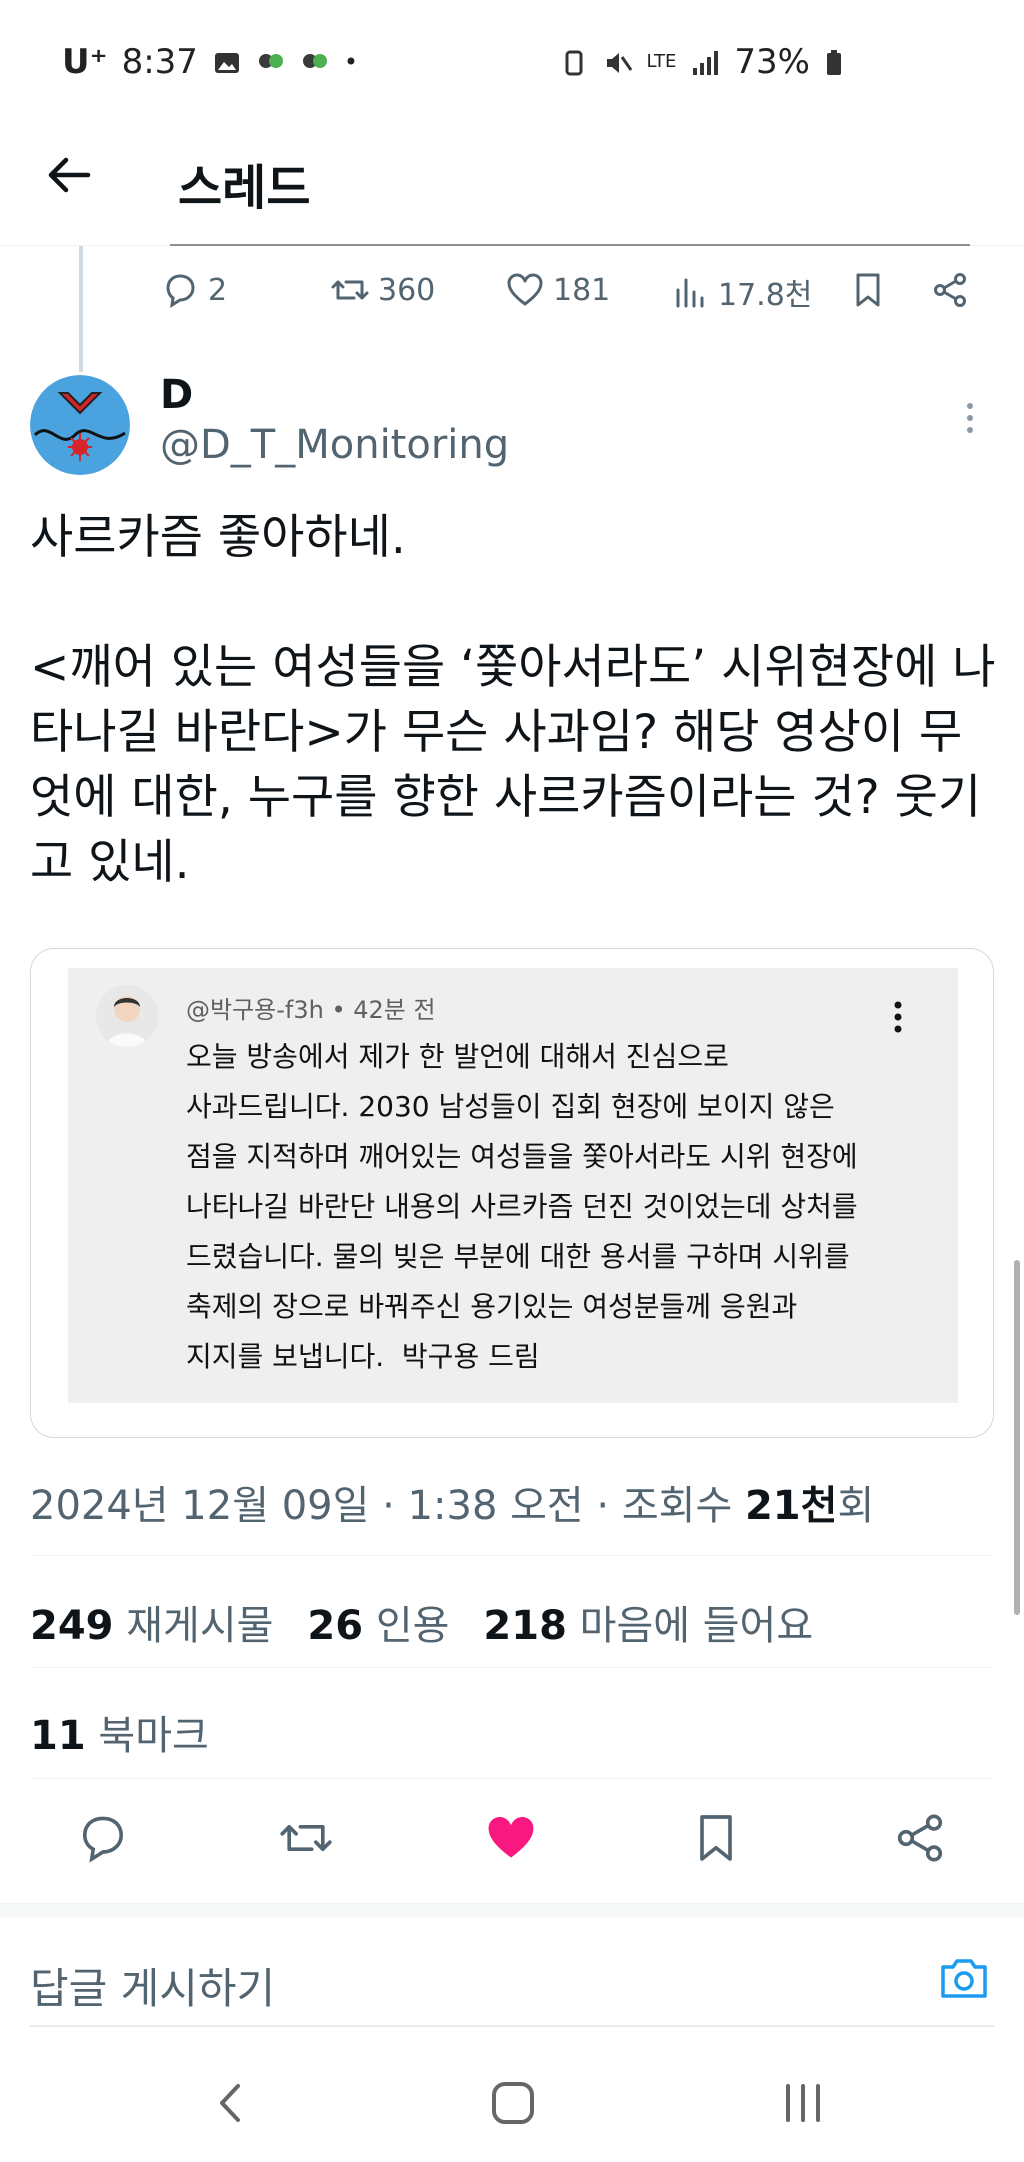 This screenshot has width=1024, height=2162. What do you see at coordinates (582, 290) in the screenshot?
I see `prev-like-count: 181` at bounding box center [582, 290].